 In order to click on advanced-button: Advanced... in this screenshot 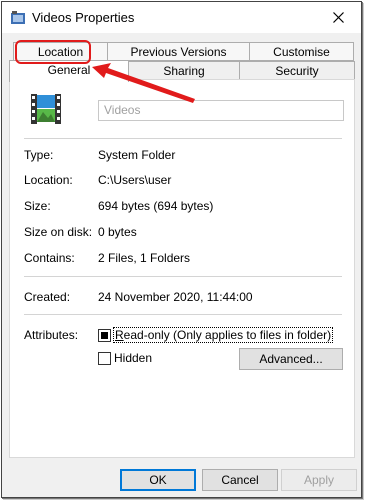, I will do `click(291, 359)`.